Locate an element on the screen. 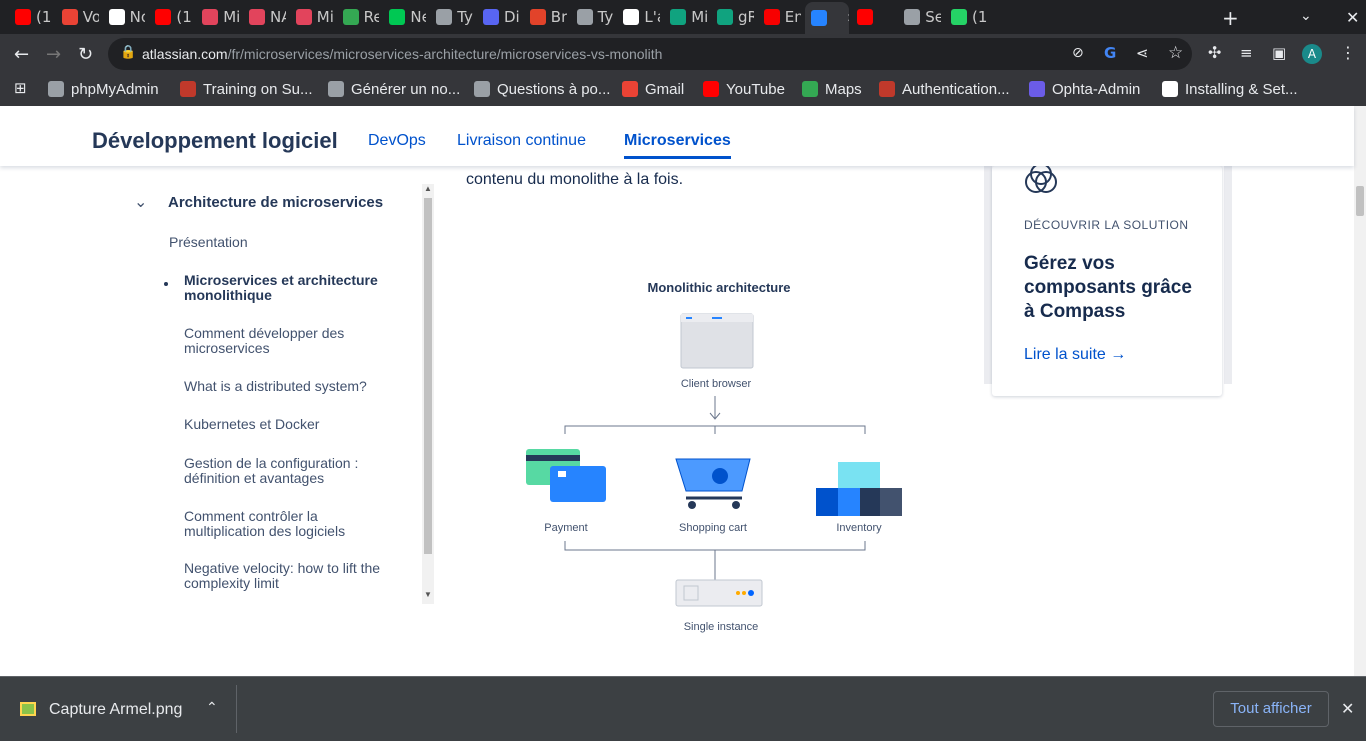  back-icon: ← is located at coordinates (21, 54).